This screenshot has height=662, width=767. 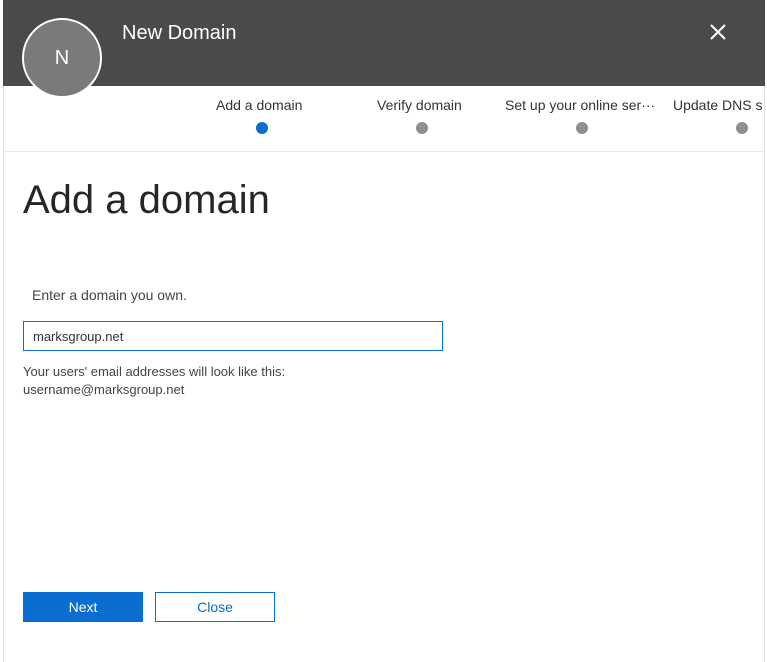 What do you see at coordinates (718, 105) in the screenshot?
I see `step-label: Update DNS s` at bounding box center [718, 105].